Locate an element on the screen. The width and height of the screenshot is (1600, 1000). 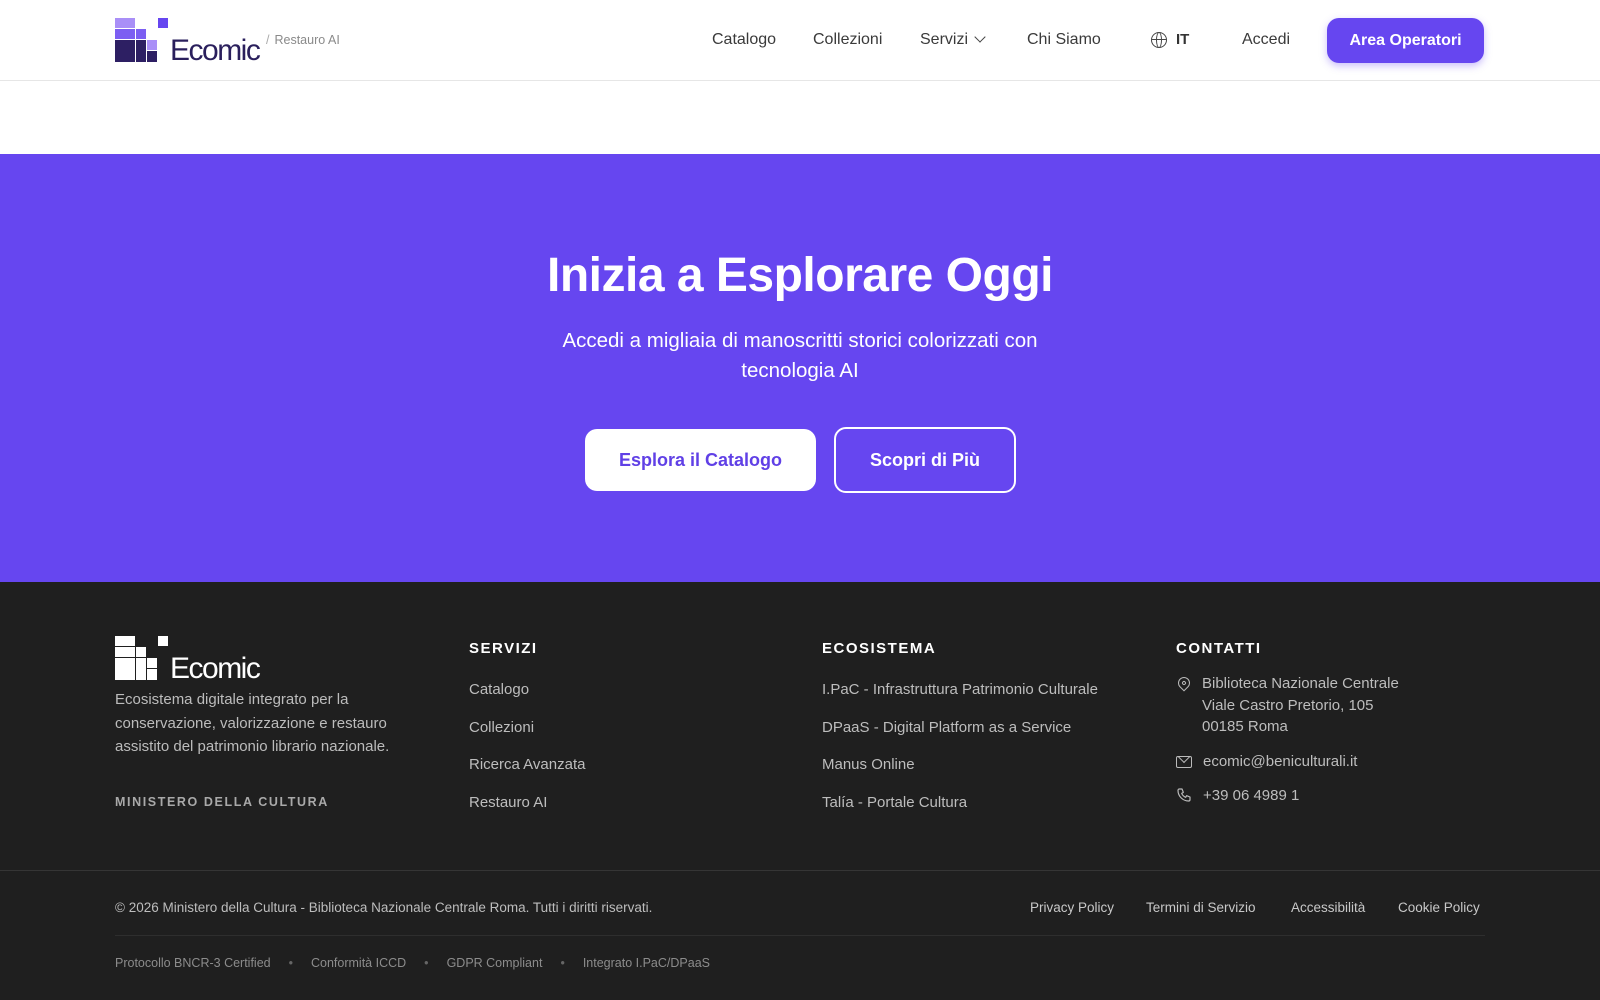
contact-email-link: ecomic@beniculturali.it is located at coordinates (1280, 762).